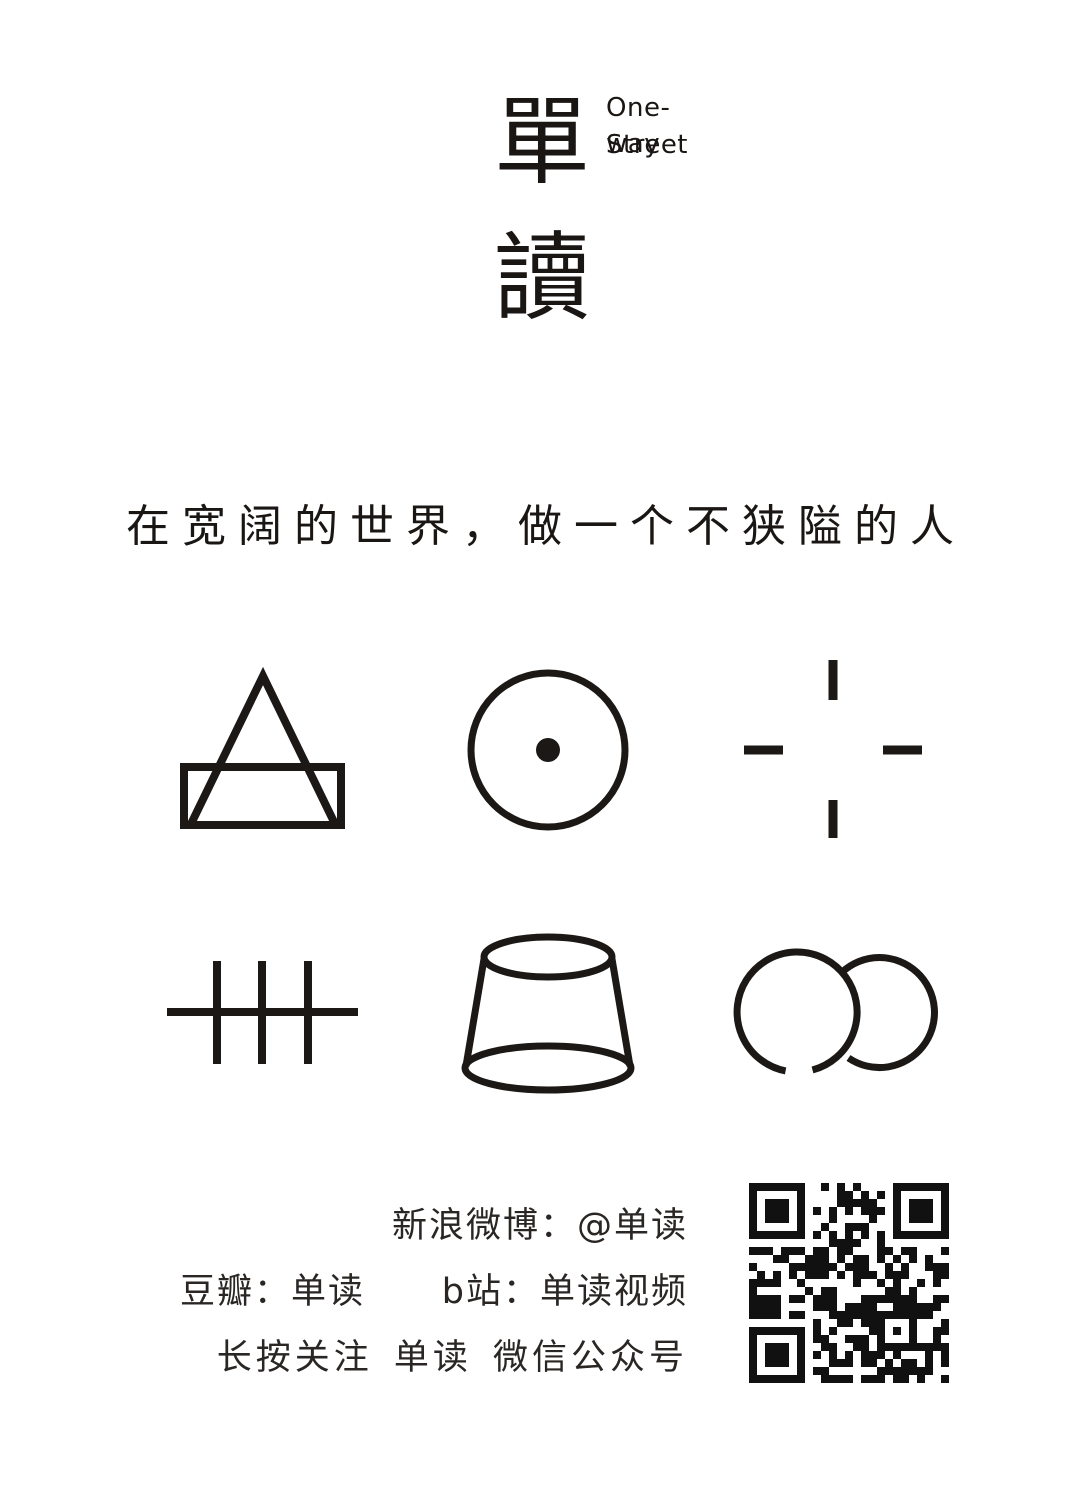  Describe the element at coordinates (452, 1358) in the screenshot. I see `wechat-follow-text: 长按关注 单读 微信公众号` at that location.